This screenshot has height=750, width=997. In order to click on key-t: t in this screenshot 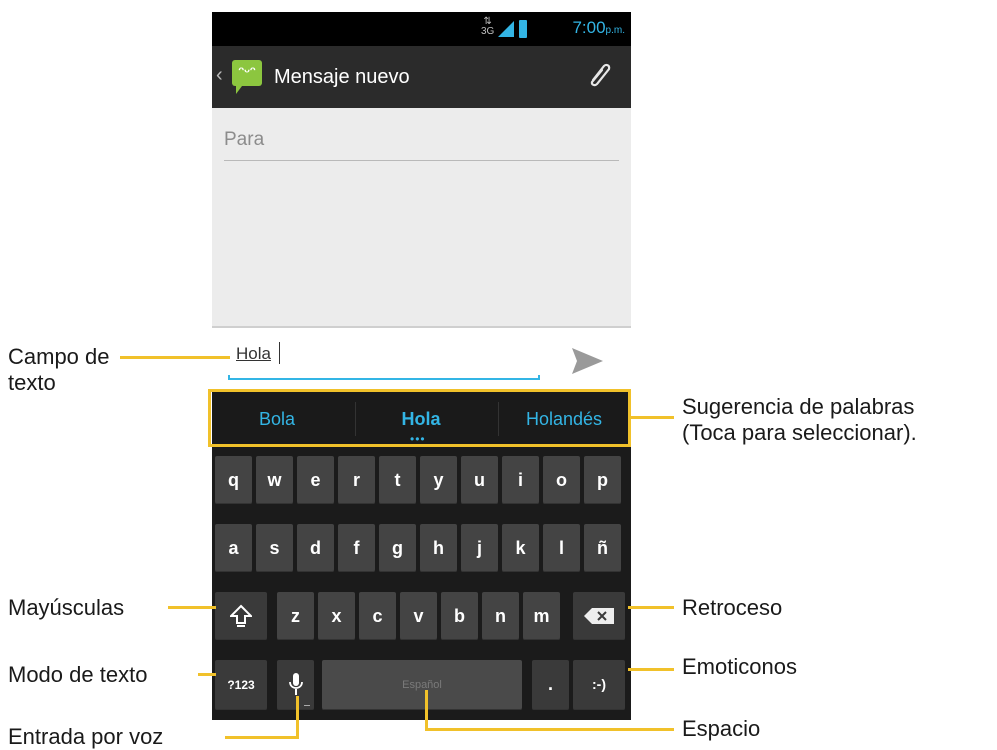, I will do `click(397, 480)`.